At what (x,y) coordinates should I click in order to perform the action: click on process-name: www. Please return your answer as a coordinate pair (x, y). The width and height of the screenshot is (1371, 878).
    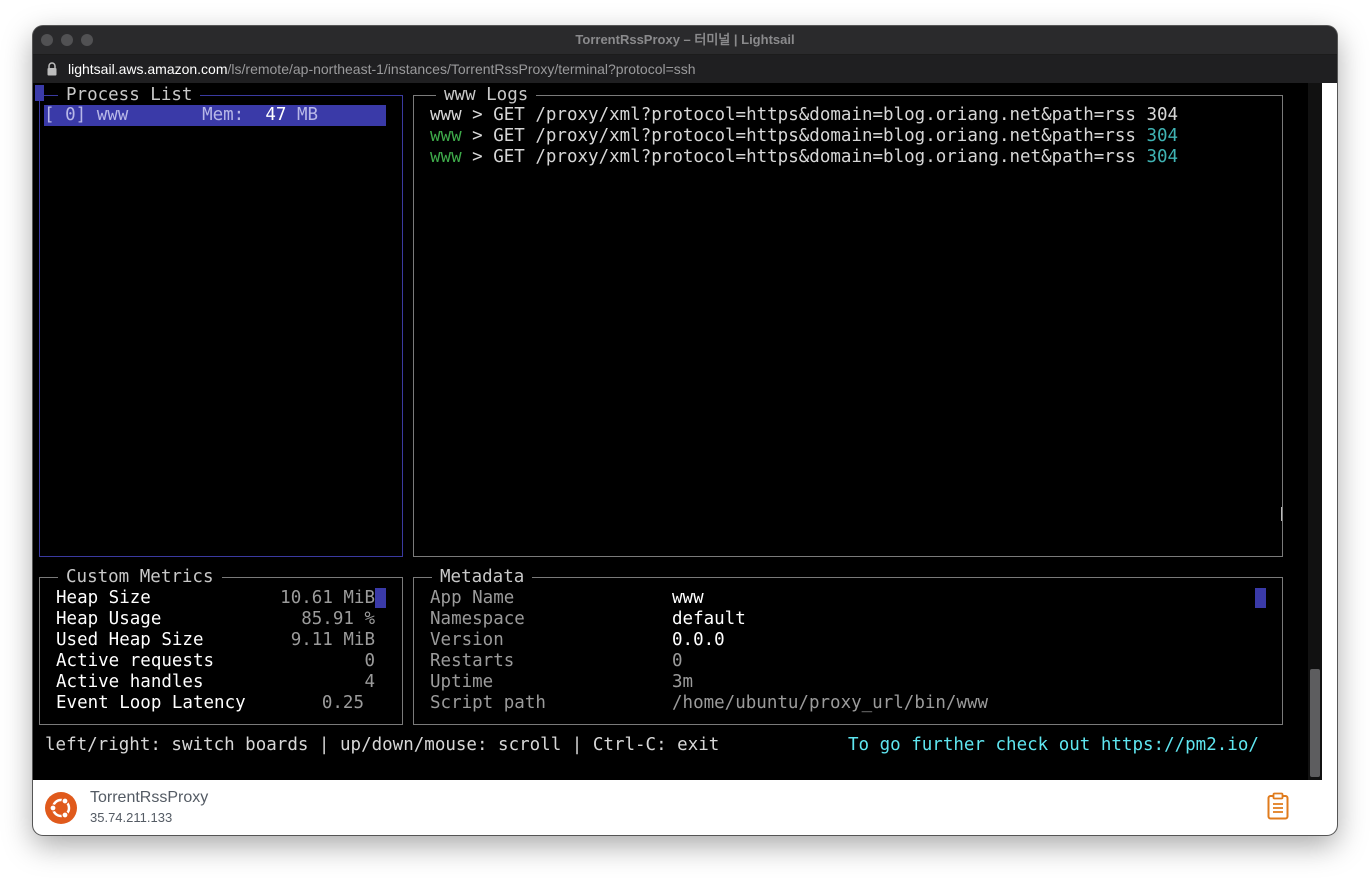
    Looking at the image, I should click on (112, 115).